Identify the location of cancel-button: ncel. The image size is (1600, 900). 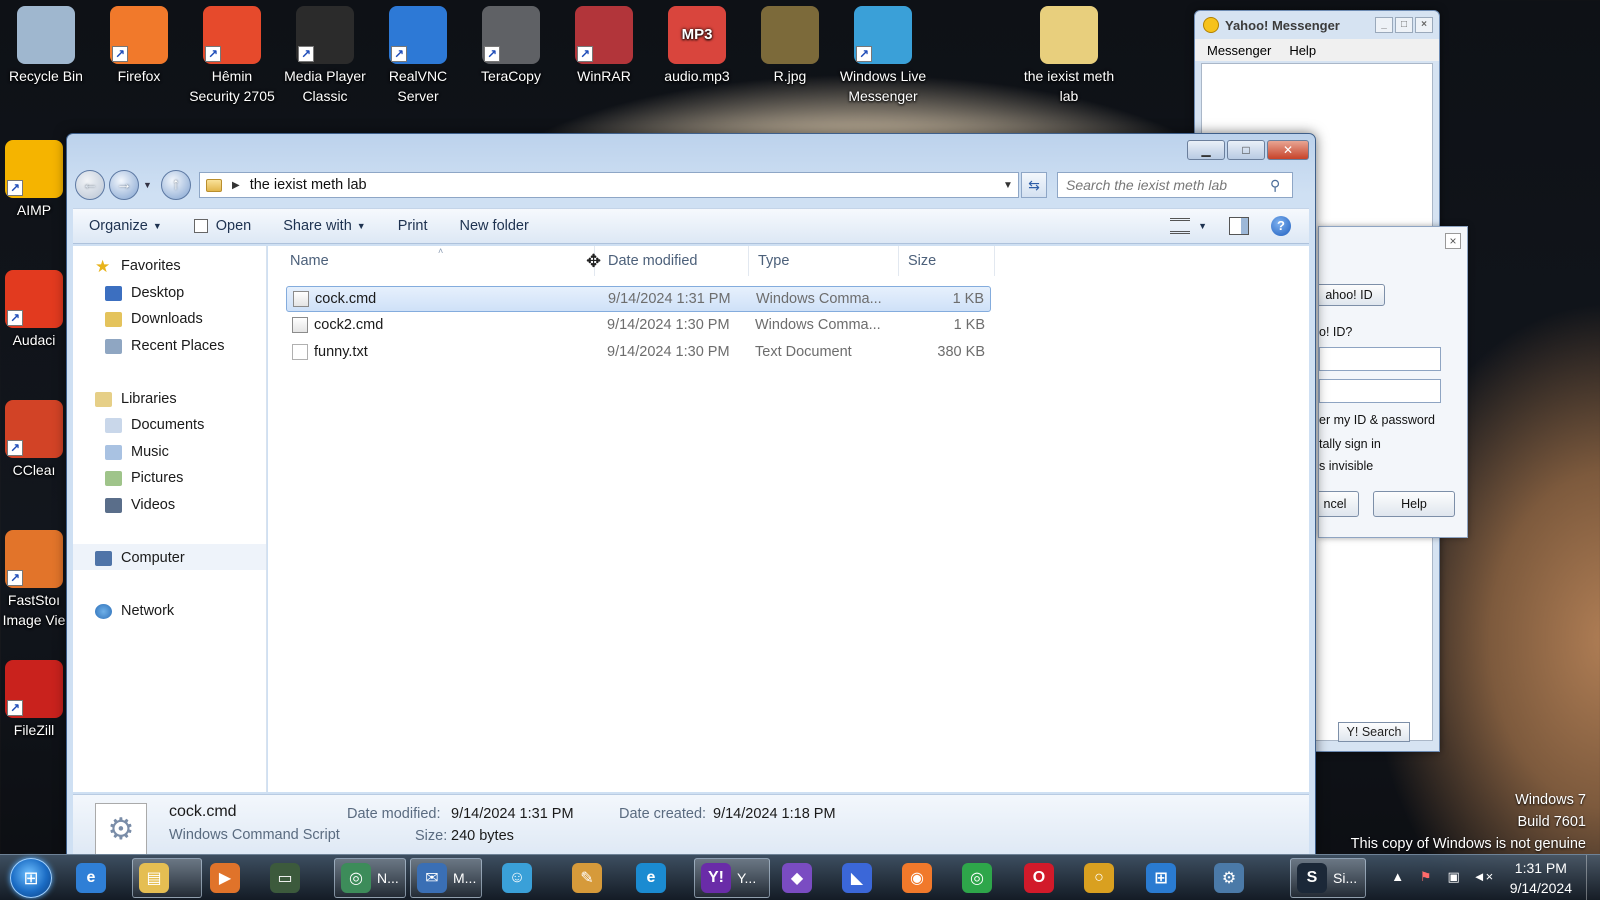
(1339, 504).